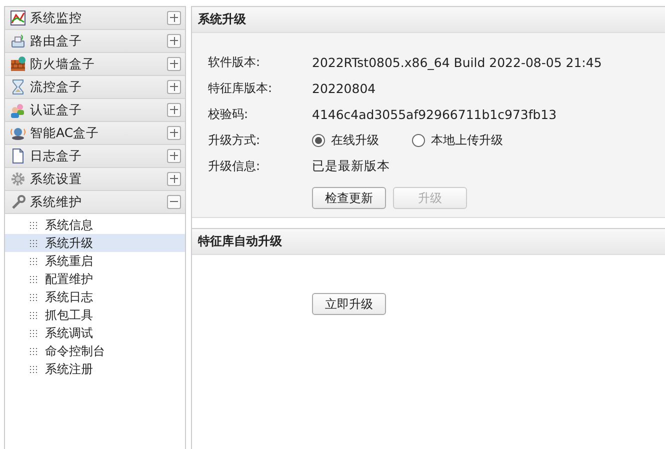 This screenshot has width=665, height=449. Describe the element at coordinates (235, 140) in the screenshot. I see `field-label: 升级方式:` at that location.